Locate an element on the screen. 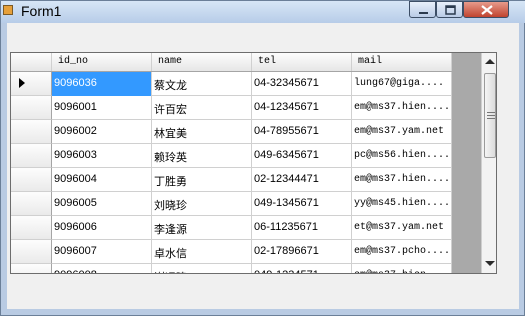 This screenshot has height=316, width=525. cell-id-no: 9096006 is located at coordinates (102, 228).